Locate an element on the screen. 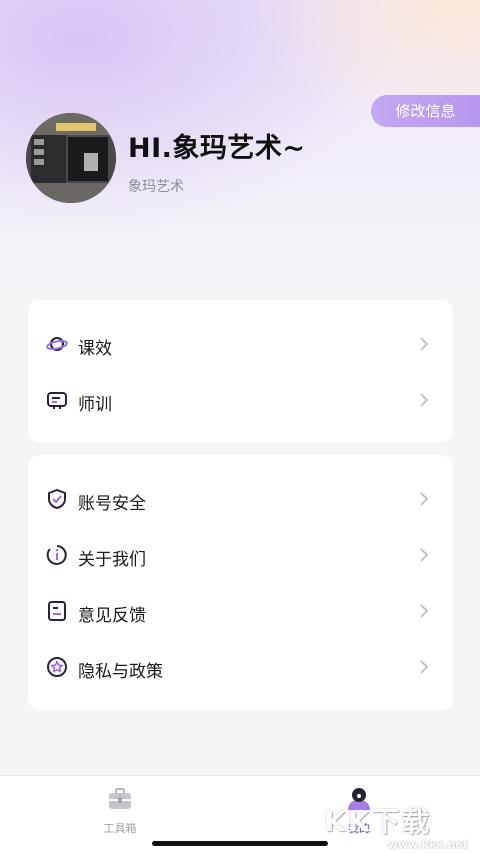  menu-item-label: 隐私与政策 is located at coordinates (120, 672).